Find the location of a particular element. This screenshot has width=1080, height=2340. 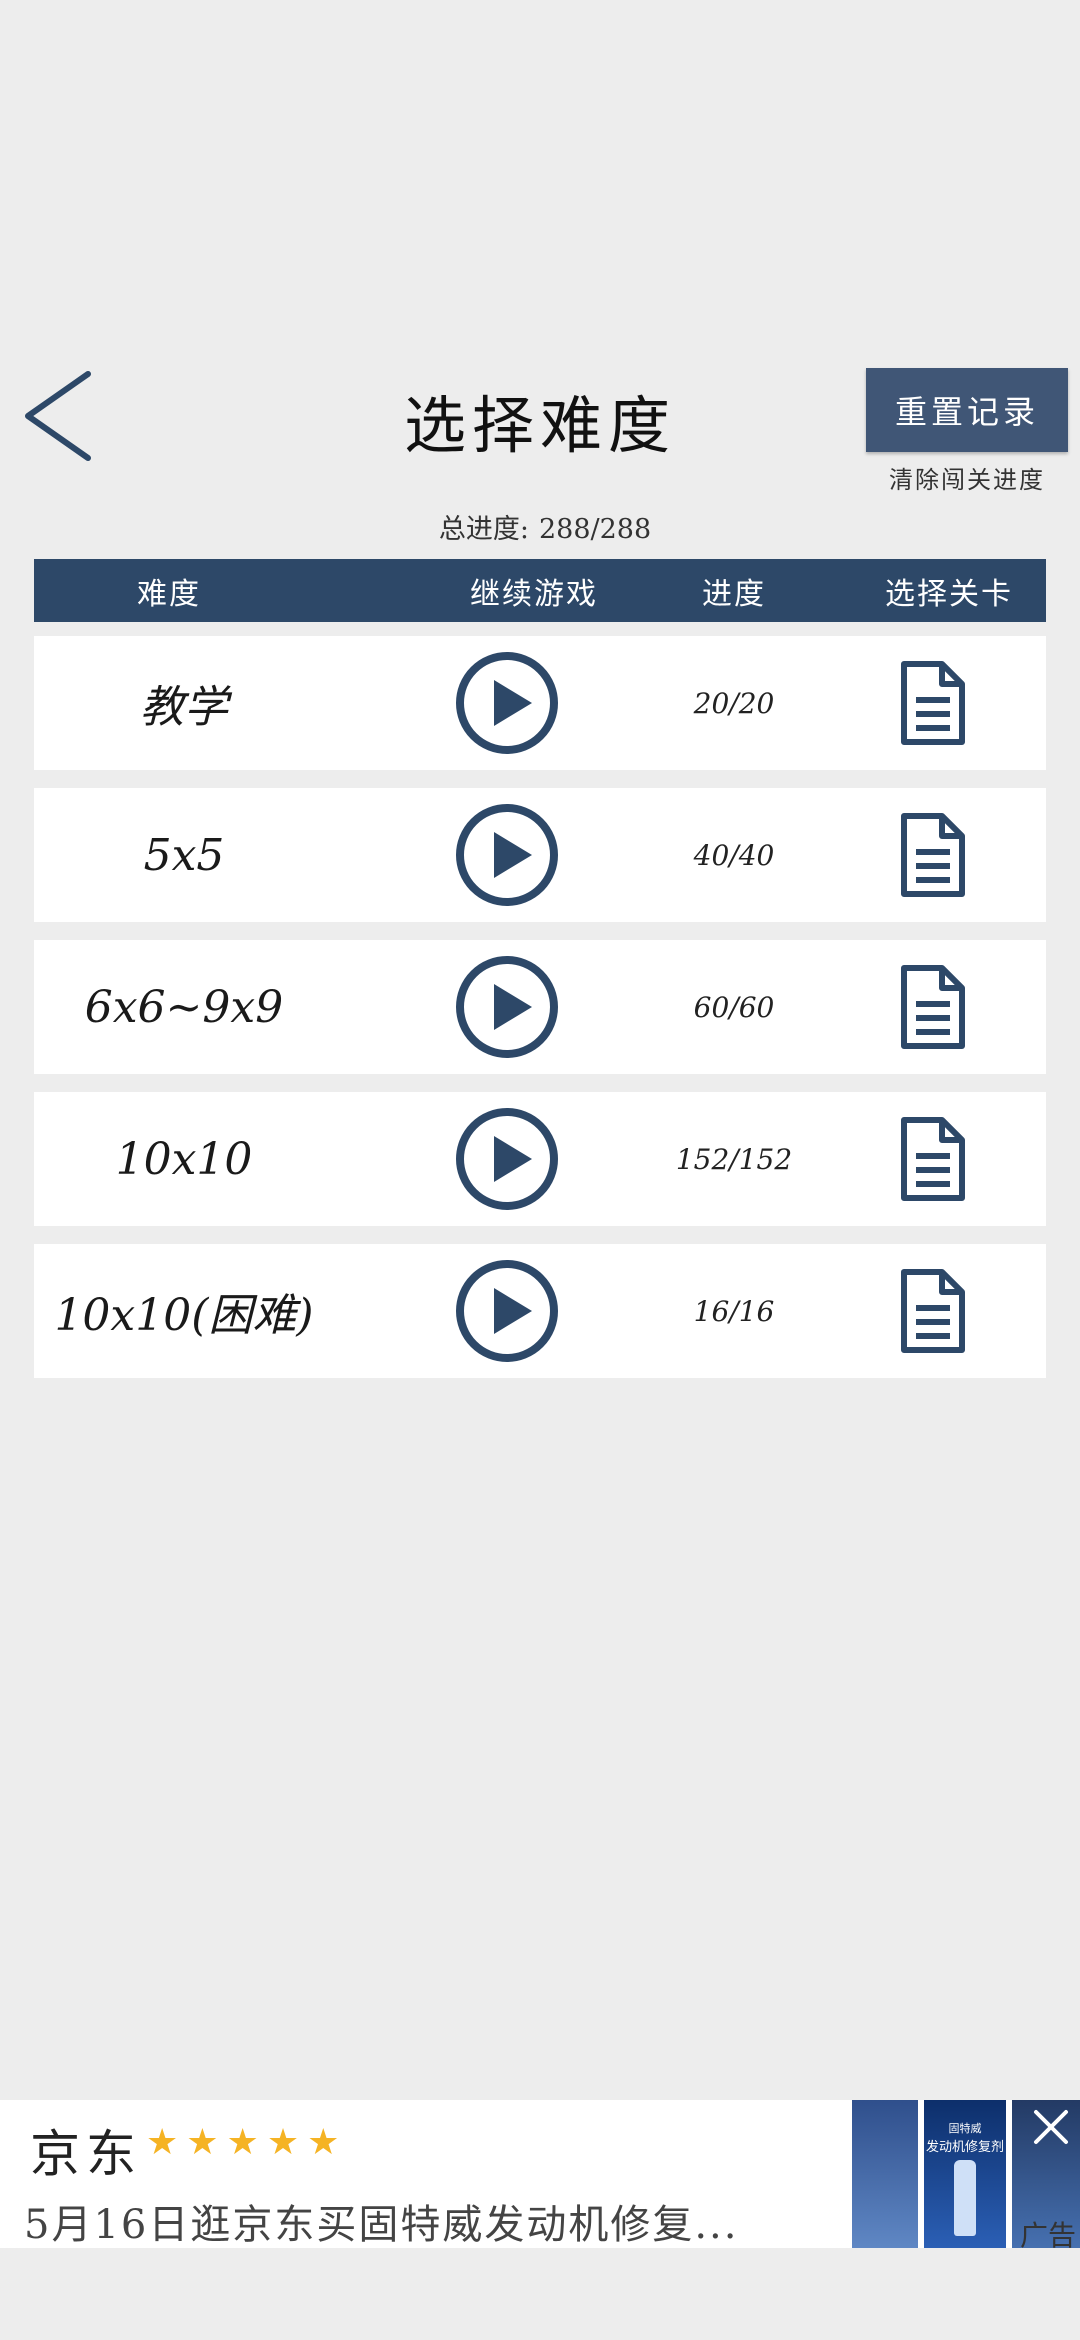

reset-note: 清除闯关进度 is located at coordinates (967, 480).